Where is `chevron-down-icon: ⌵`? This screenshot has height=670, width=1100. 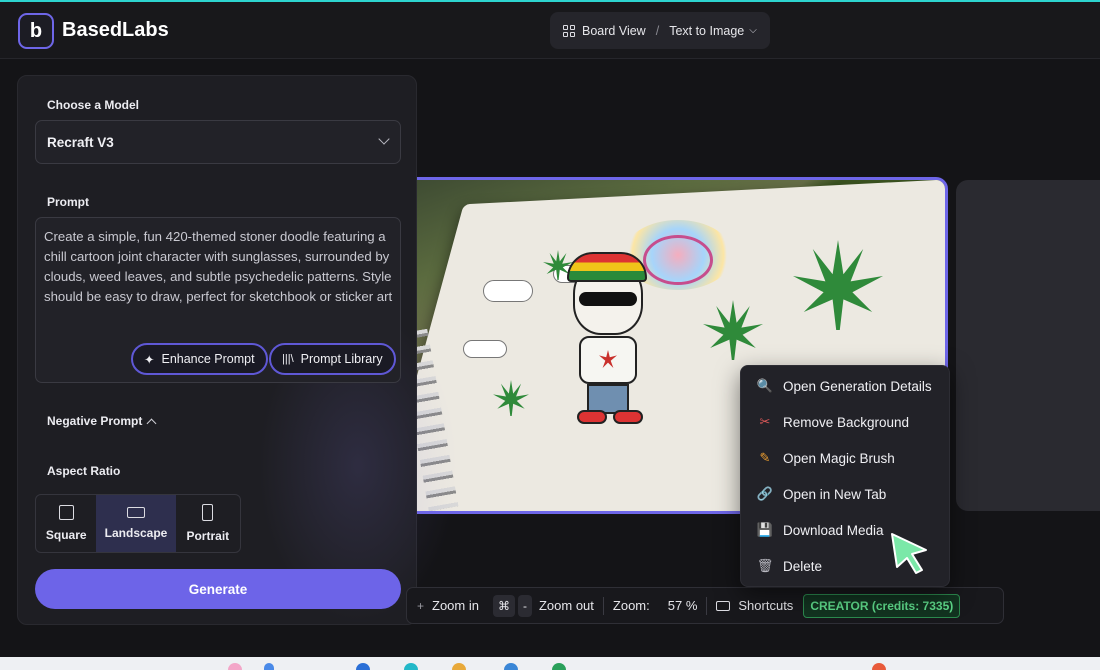
chevron-down-icon: ⌵ is located at coordinates (753, 30).